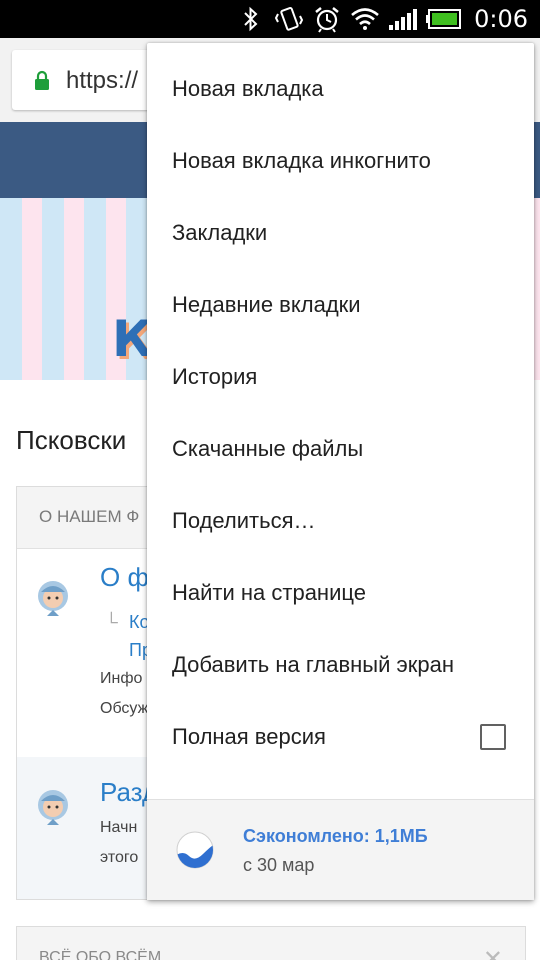 This screenshot has width=540, height=960. Describe the element at coordinates (382, 19) in the screenshot. I see `status-icons: 0:06` at that location.